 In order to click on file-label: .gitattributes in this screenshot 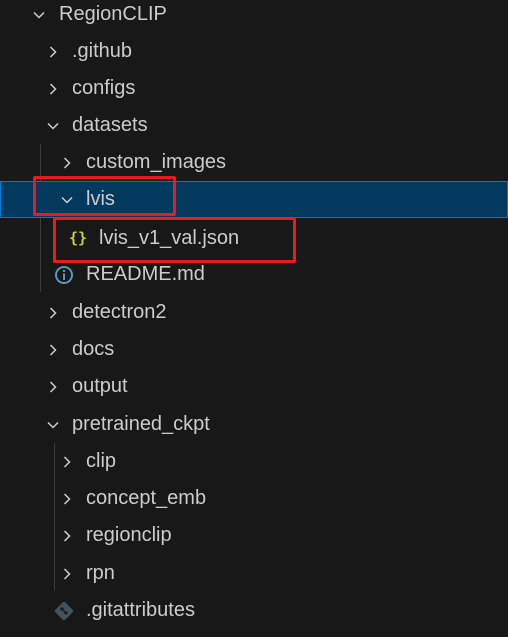, I will do `click(140, 610)`.